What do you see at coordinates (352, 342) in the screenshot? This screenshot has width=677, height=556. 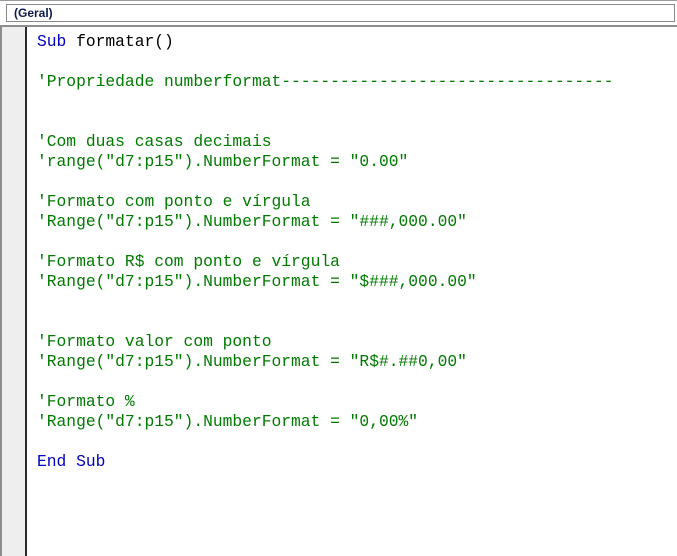 I see `code-line: 'Formato valor com ponto` at bounding box center [352, 342].